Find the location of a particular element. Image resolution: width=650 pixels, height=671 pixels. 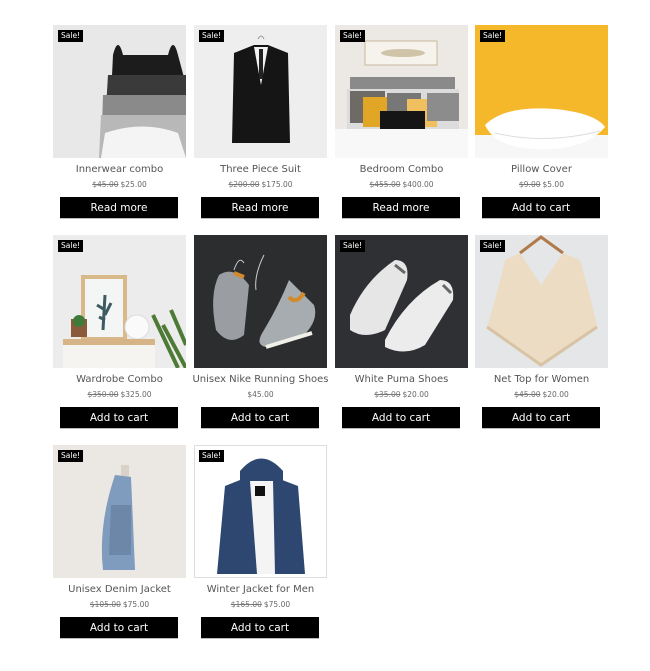

regular-price: $165.00 is located at coordinates (246, 604).